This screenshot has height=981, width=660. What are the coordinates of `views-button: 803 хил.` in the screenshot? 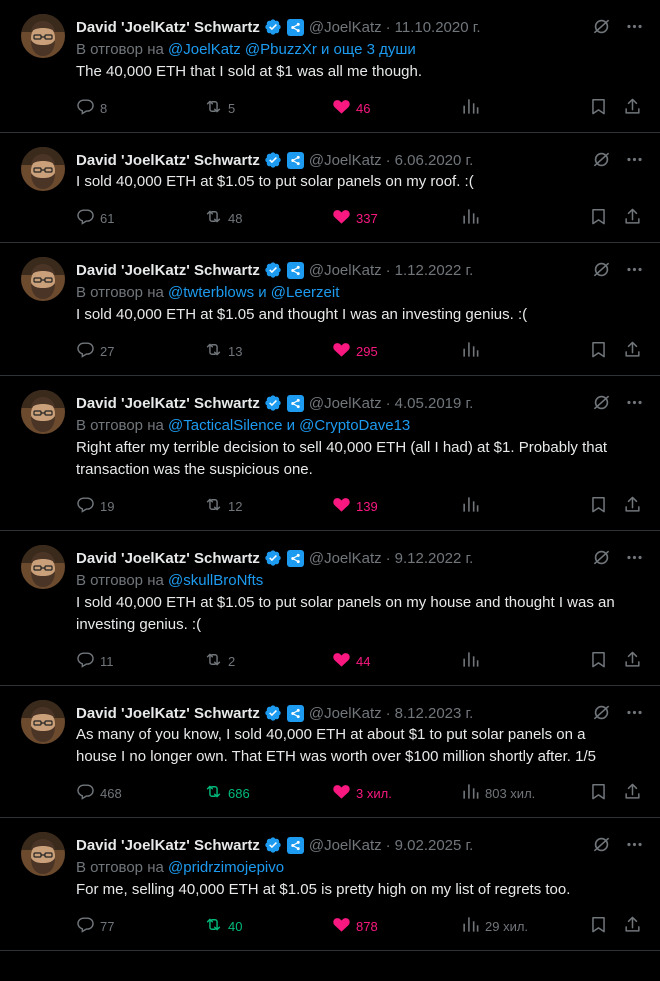 It's located at (498, 793).